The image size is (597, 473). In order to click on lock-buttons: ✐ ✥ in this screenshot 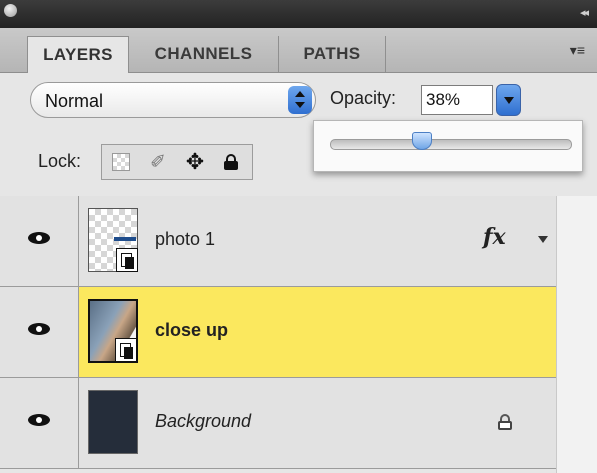, I will do `click(177, 162)`.